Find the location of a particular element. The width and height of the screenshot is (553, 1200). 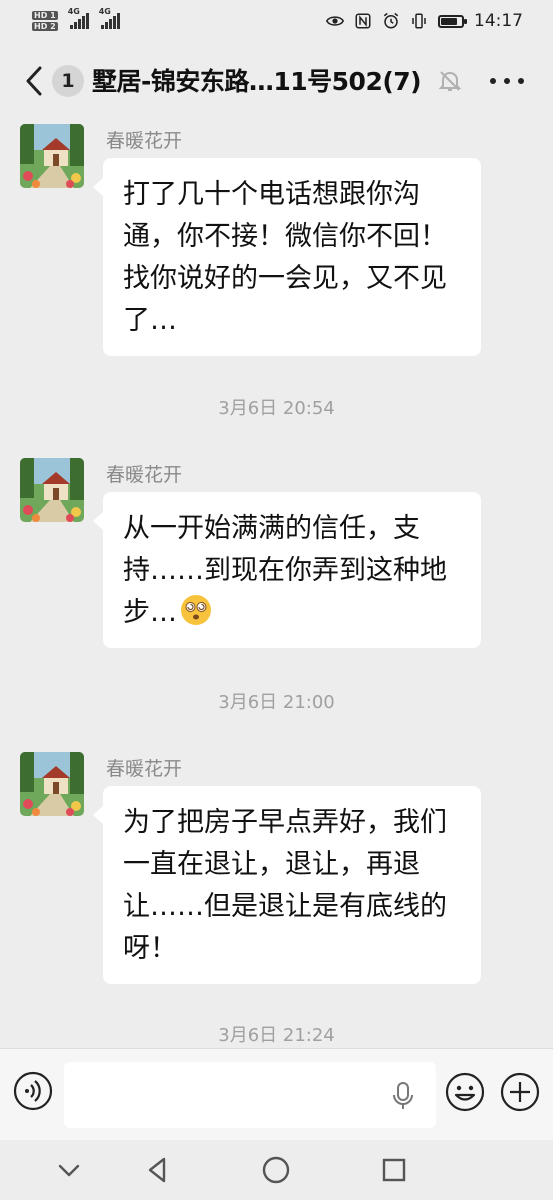

eye-icon is located at coordinates (335, 21).